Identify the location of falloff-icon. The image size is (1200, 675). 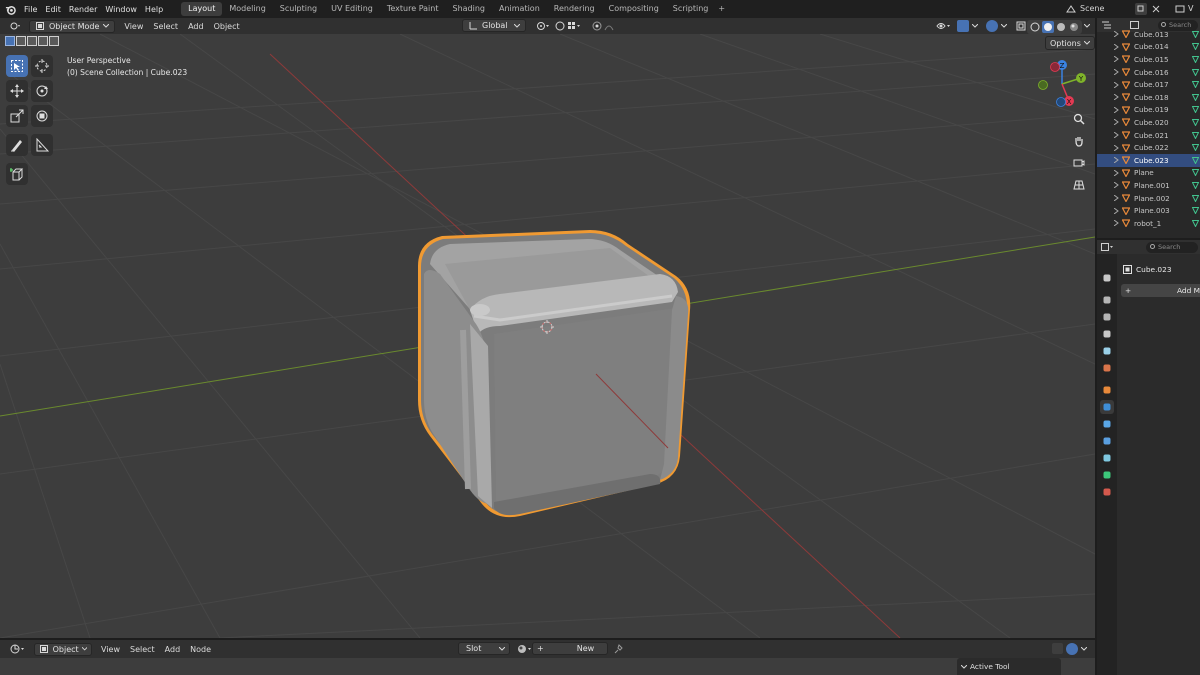
(611, 25).